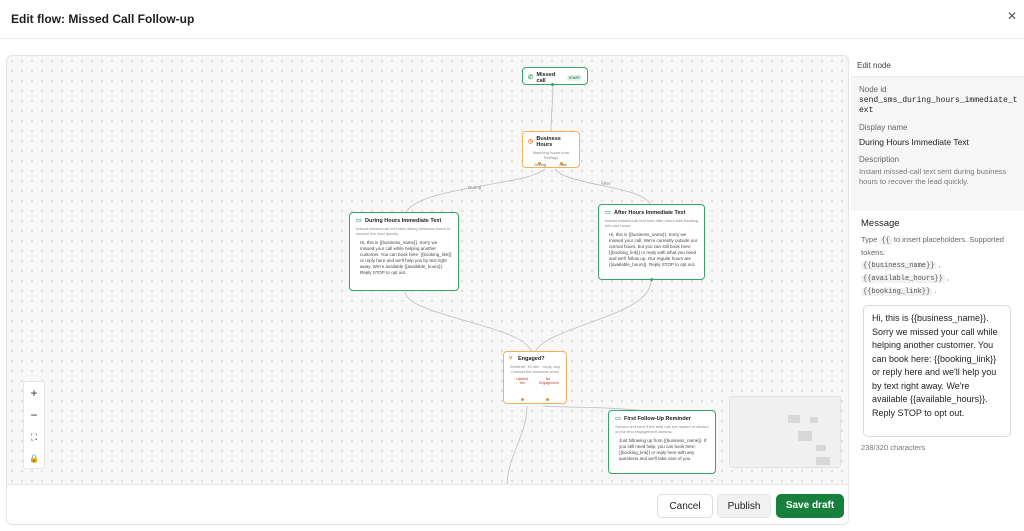 This screenshot has height=531, width=1024. I want to click on lock-icon: 🔒, so click(34, 459).